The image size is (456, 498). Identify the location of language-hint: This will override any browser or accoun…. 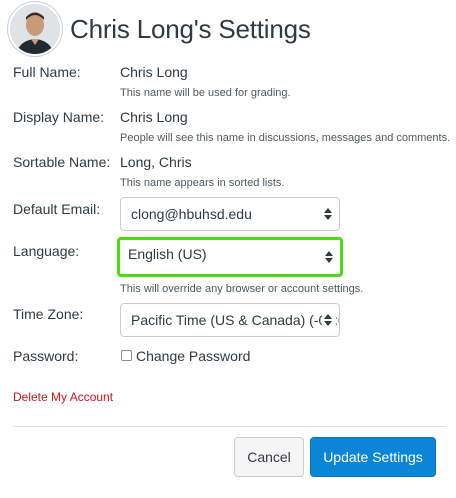
(242, 289).